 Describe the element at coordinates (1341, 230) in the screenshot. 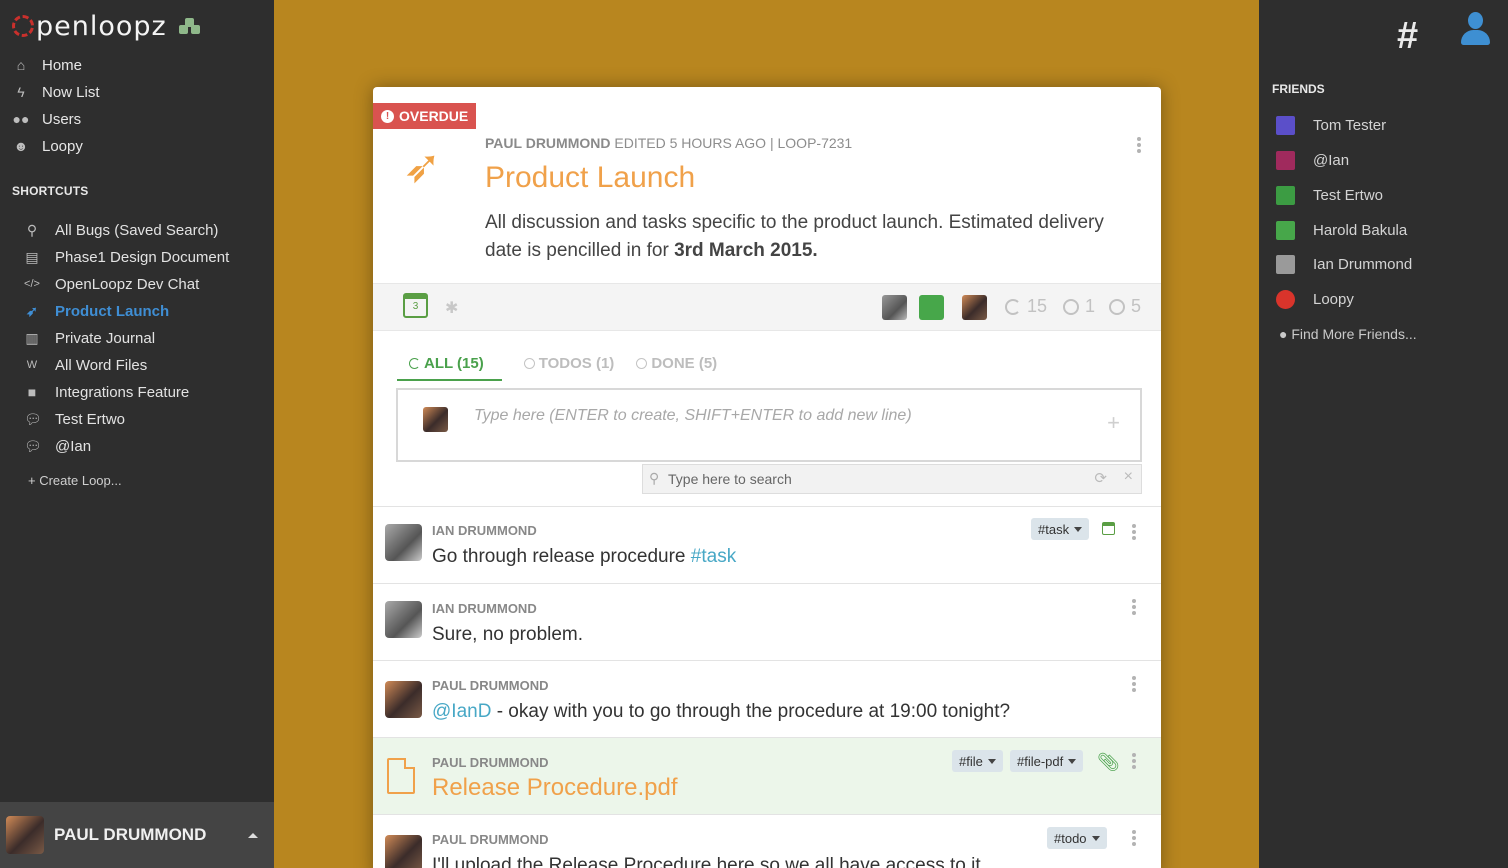

I see `friend-harold-bakula: Harold Bakula` at that location.